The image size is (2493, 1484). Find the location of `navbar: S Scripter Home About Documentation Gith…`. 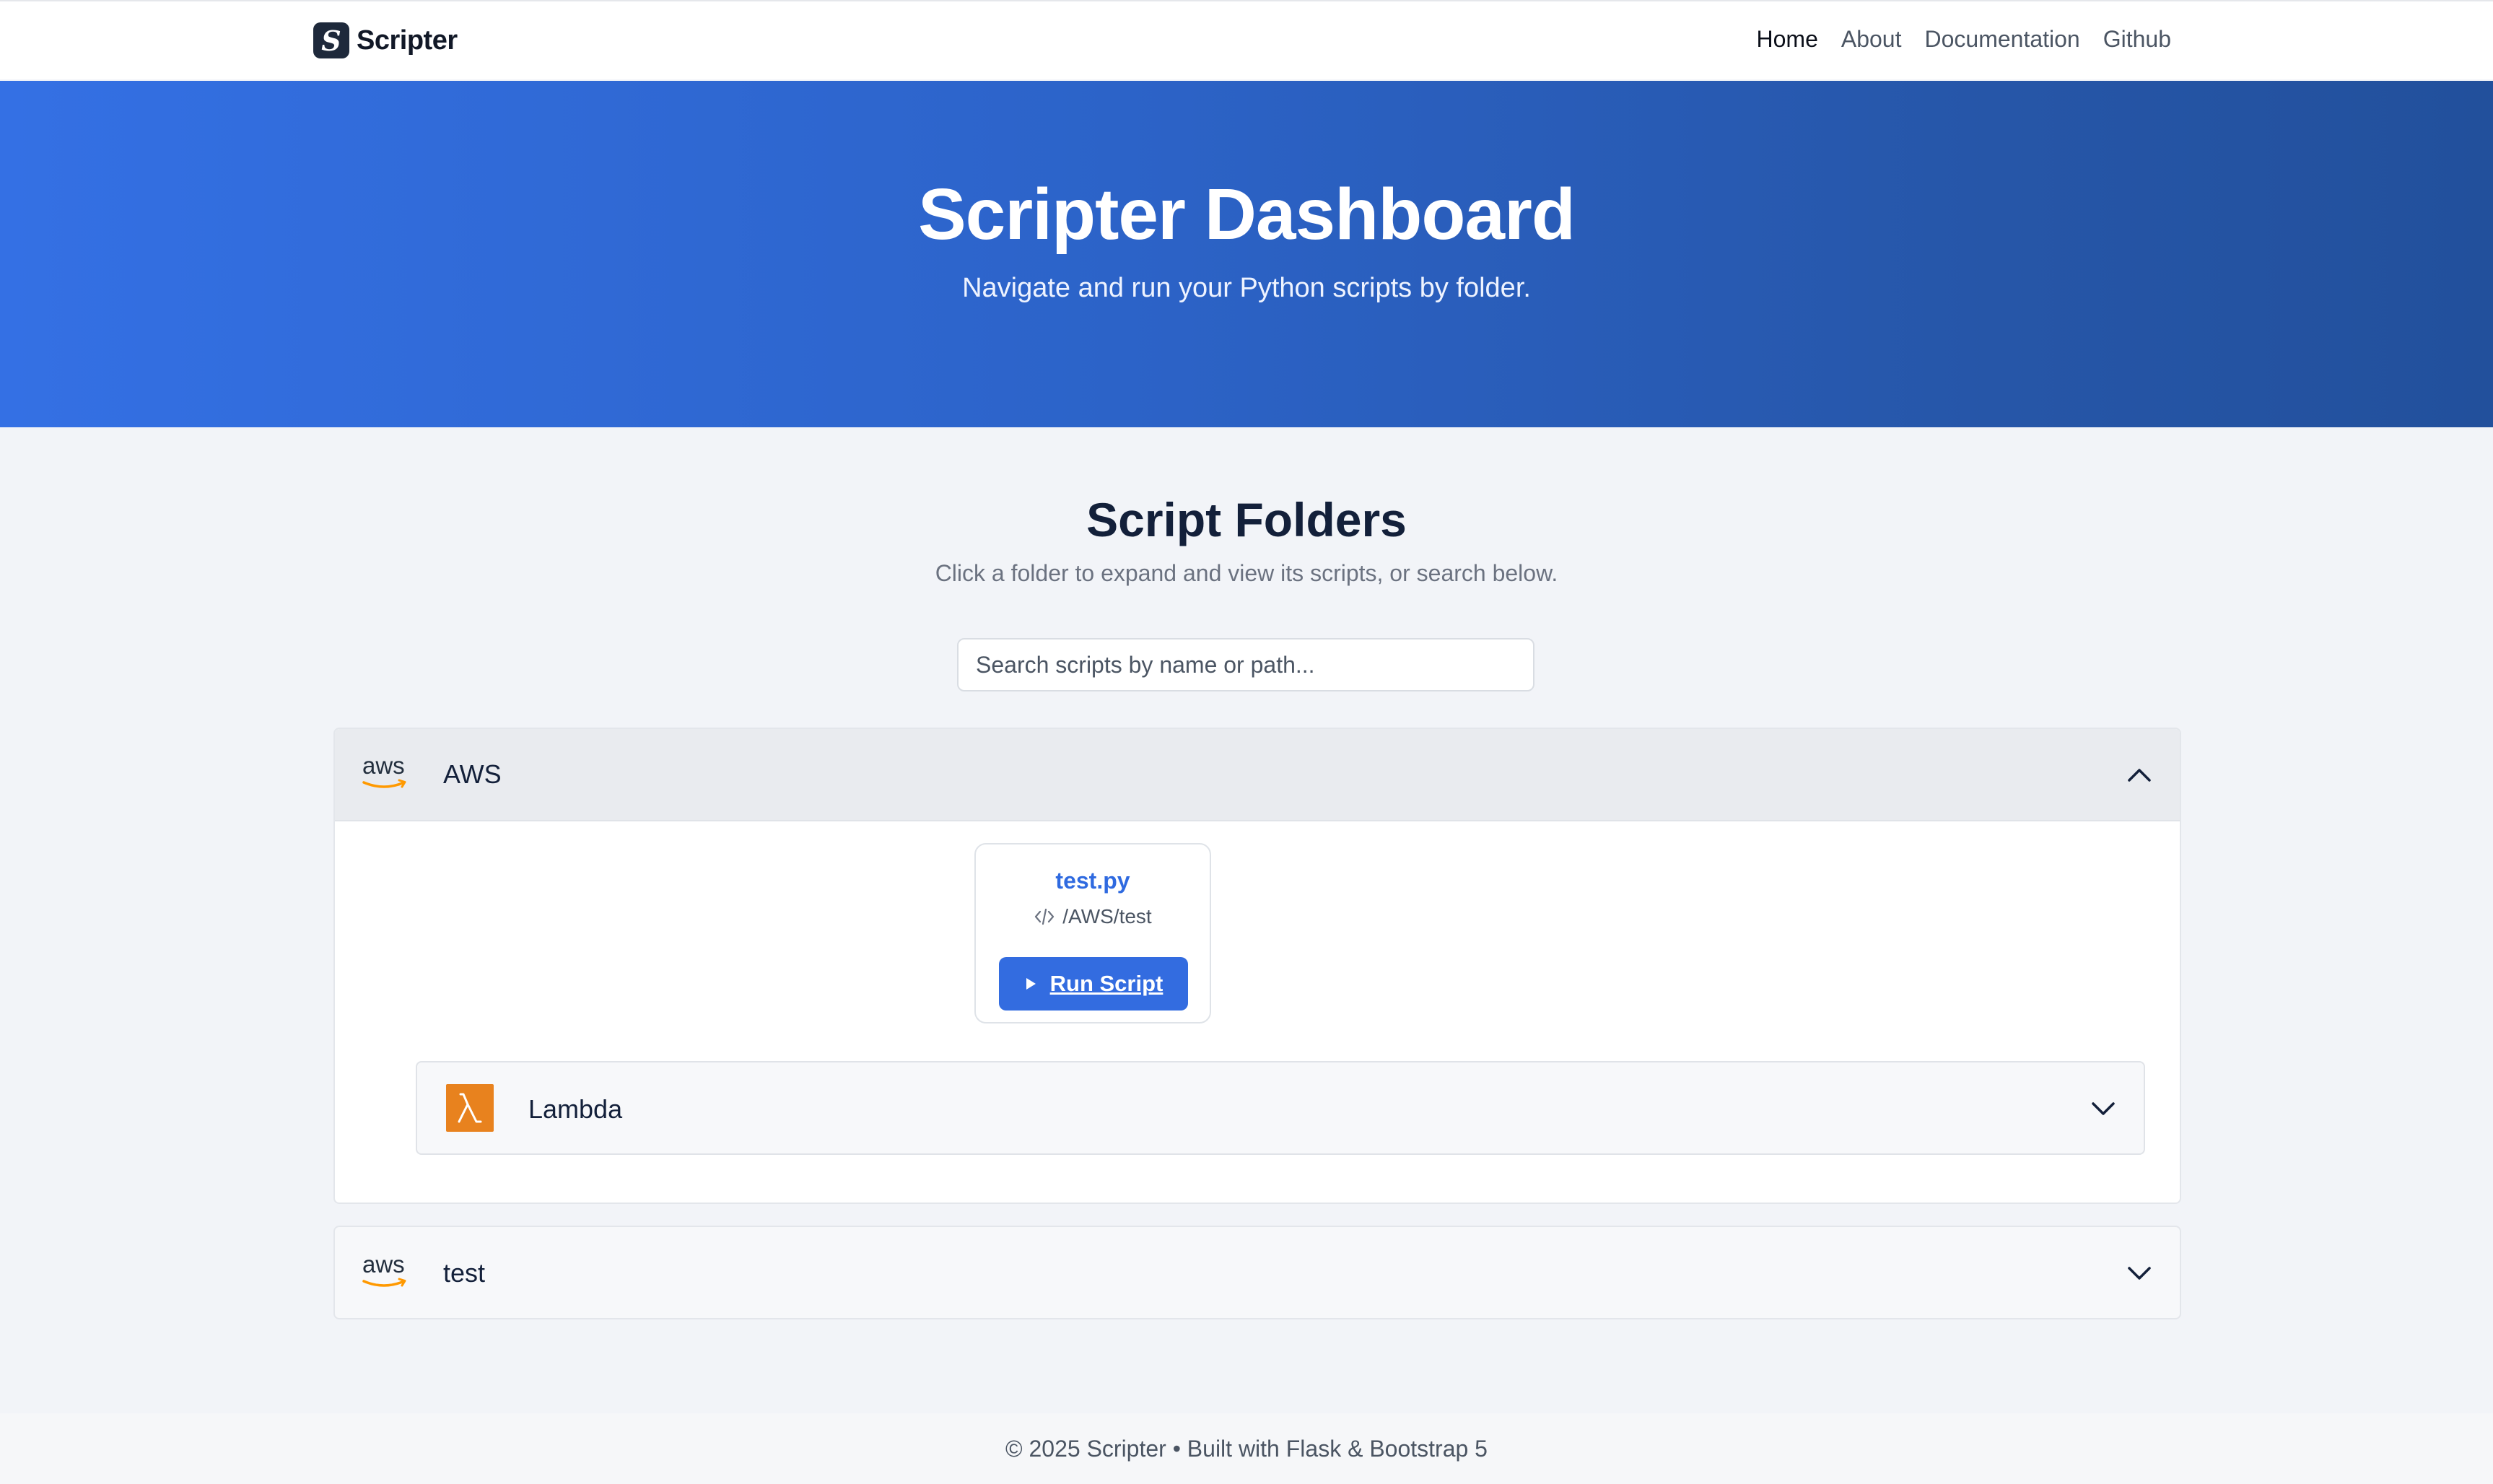

navbar: S Scripter Home About Documentation Gith… is located at coordinates (1246, 39).